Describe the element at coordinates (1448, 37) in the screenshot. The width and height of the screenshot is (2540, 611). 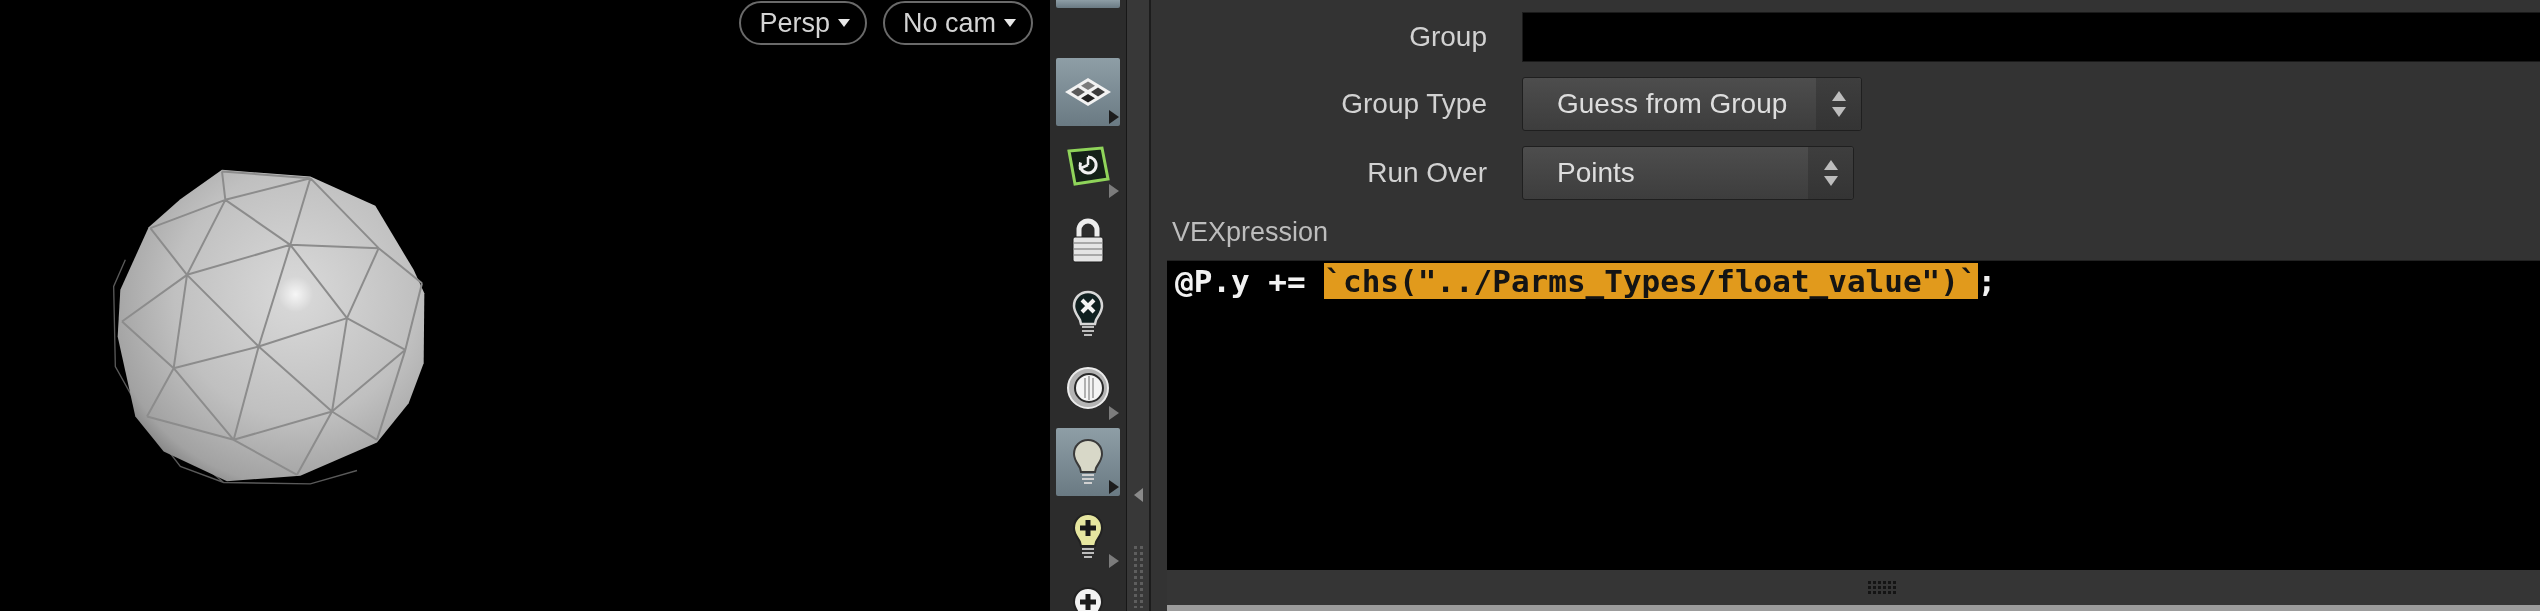
I see `parameter-label: Group` at that location.